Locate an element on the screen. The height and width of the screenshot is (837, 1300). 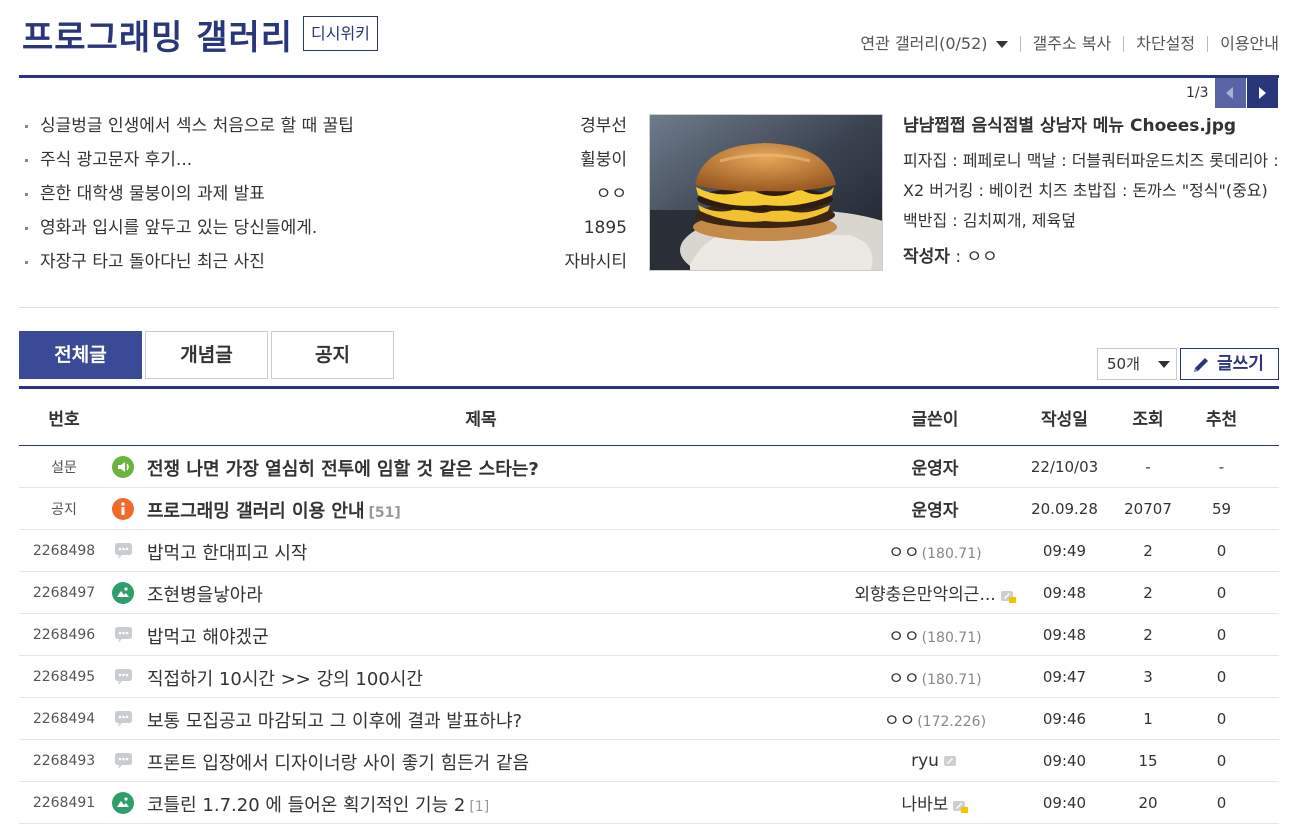
post-title-text: 조현병을낳아라 is located at coordinates (205, 595).